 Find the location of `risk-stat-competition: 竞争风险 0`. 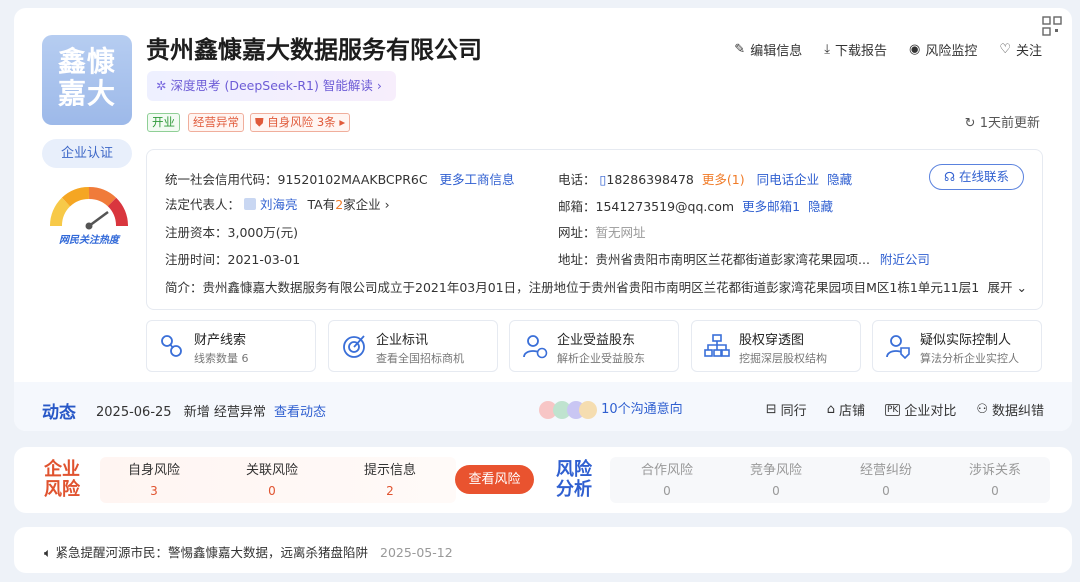

risk-stat-competition: 竞争风险 0 is located at coordinates (776, 478).